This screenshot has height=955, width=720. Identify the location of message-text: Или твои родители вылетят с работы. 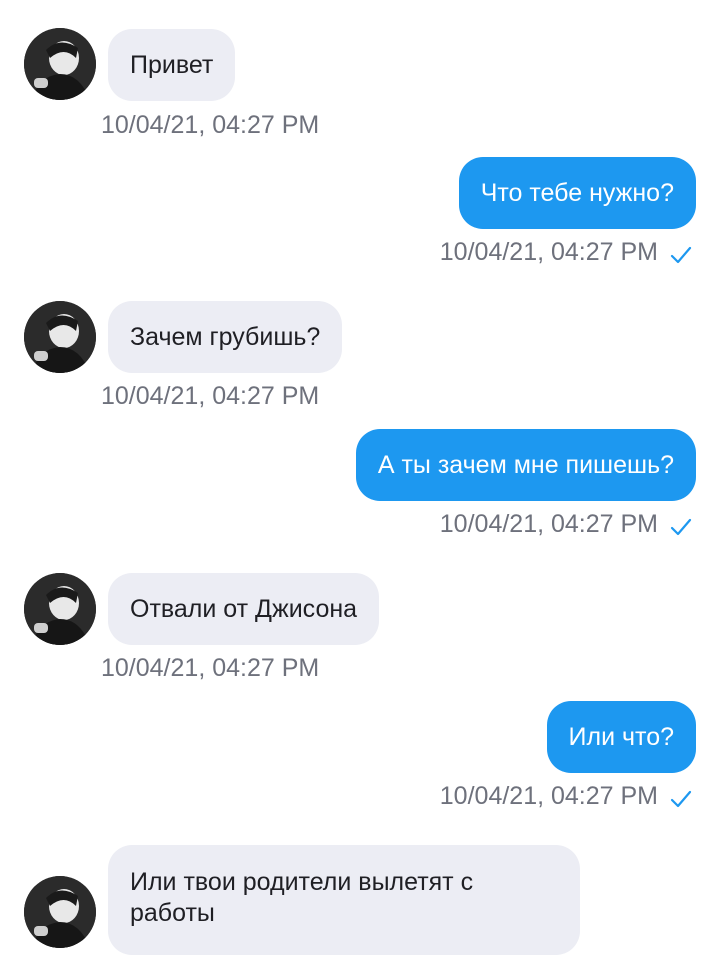
(302, 897).